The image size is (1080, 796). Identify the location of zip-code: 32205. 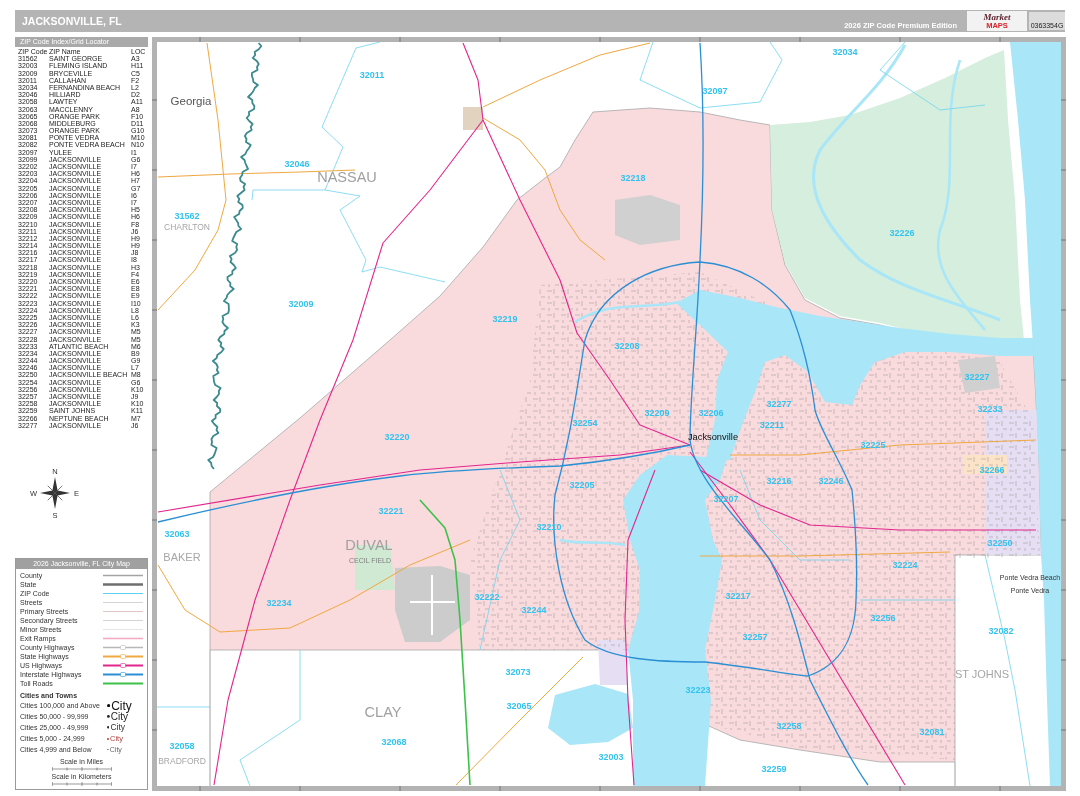
(582, 485).